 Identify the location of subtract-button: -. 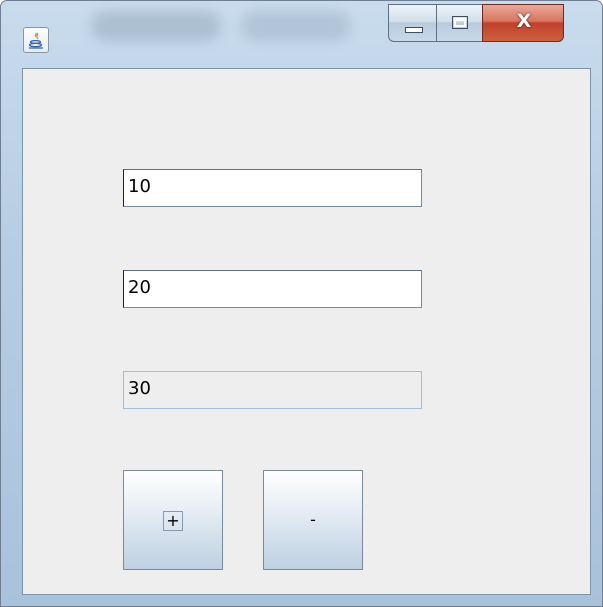
(313, 520).